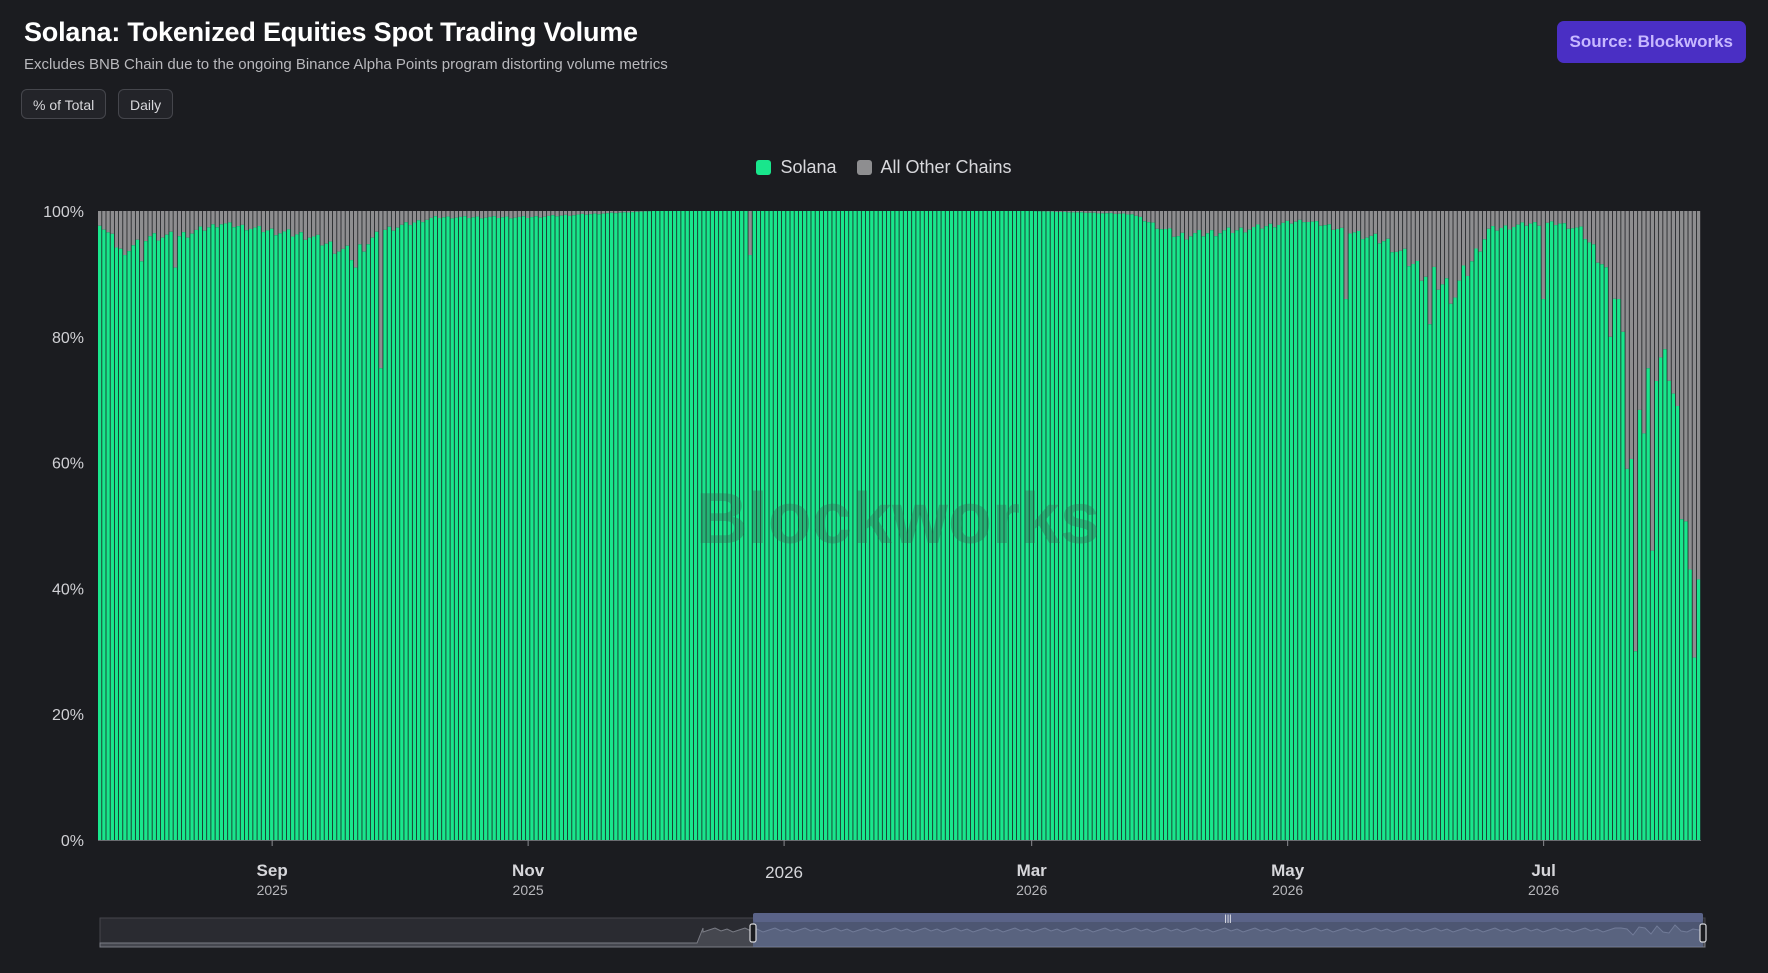 The image size is (1768, 973). I want to click on x-tick-label: Sep, so click(272, 870).